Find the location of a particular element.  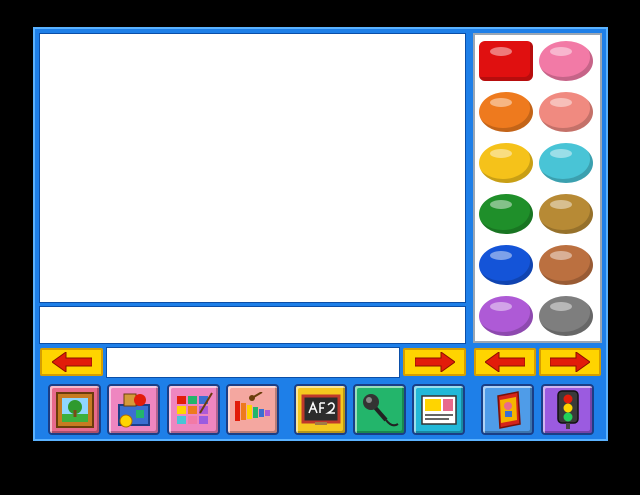

paint-palette-icon is located at coordinates (194, 407).